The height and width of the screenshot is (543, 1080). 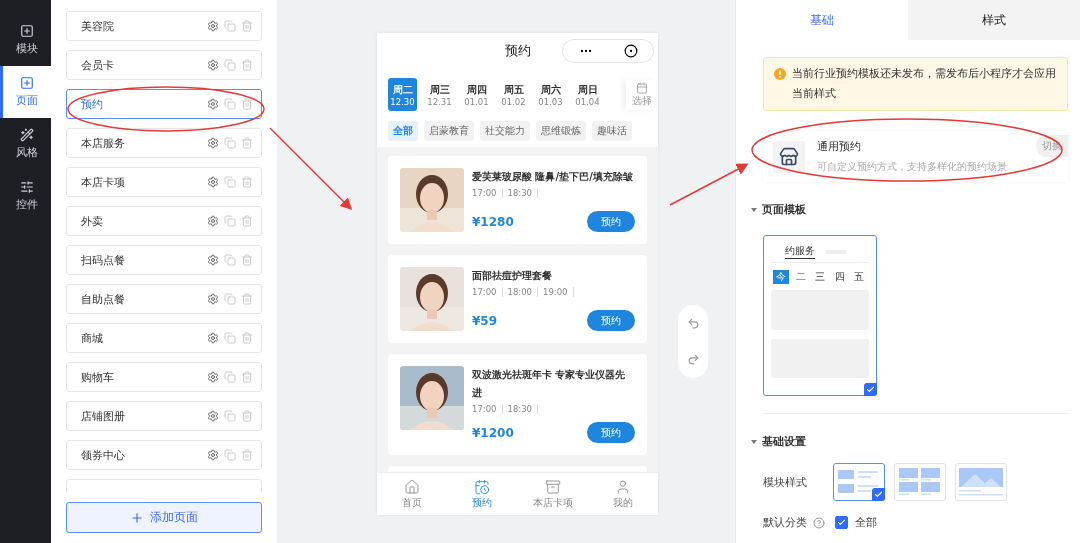 What do you see at coordinates (552, 486) in the screenshot?
I see `box-icon` at bounding box center [552, 486].